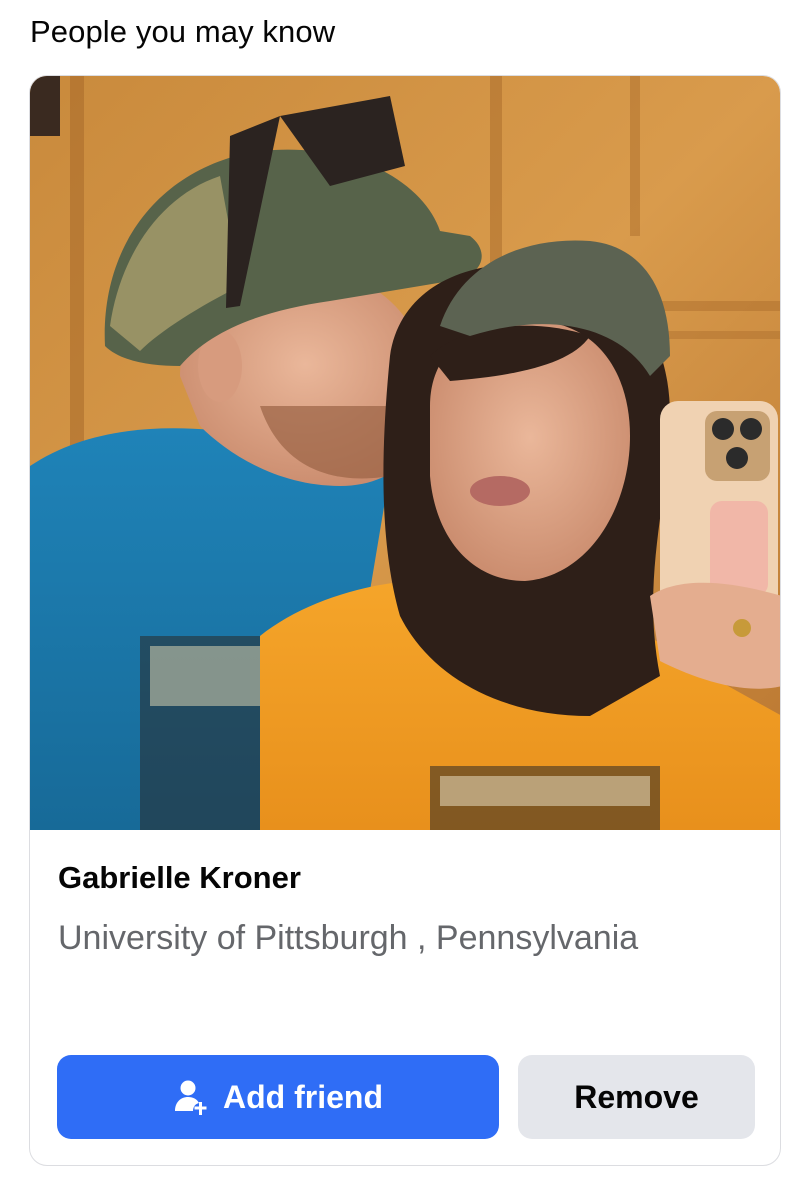 Image resolution: width=795 pixels, height=1200 pixels. I want to click on add-friend-button: Add friend, so click(278, 1097).